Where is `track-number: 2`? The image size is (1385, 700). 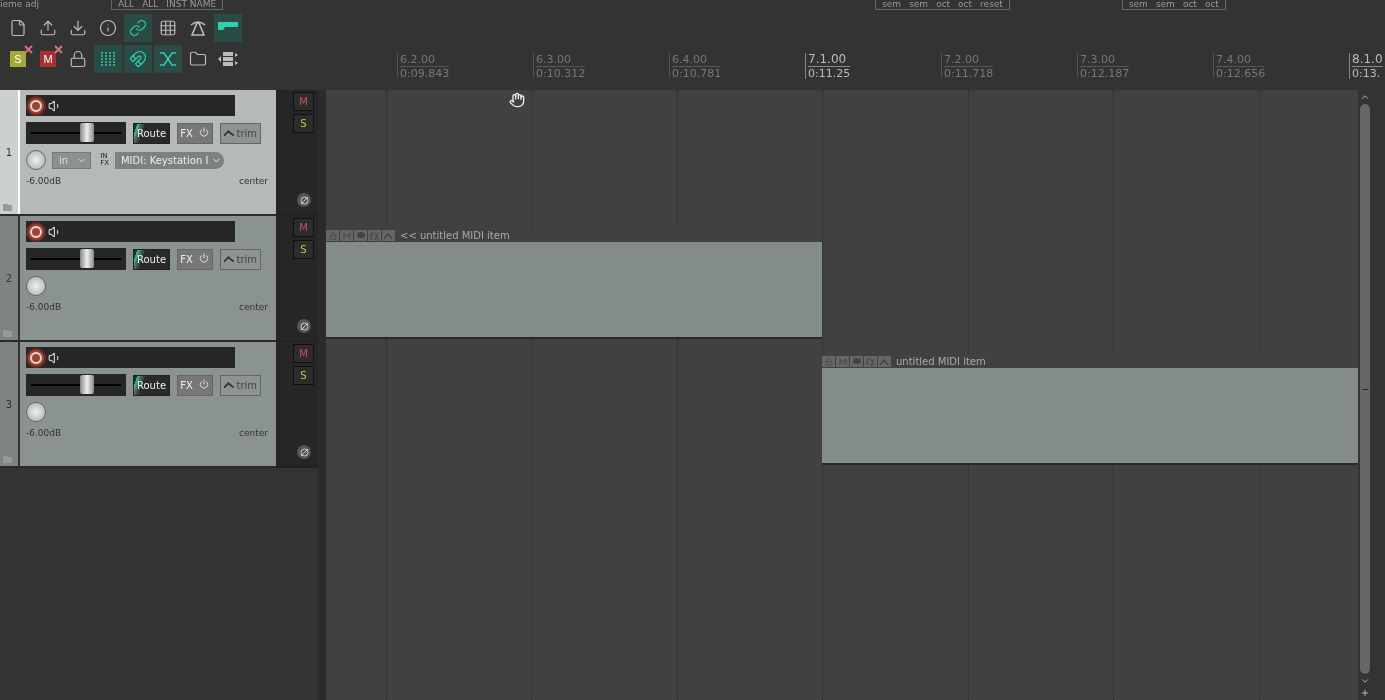
track-number: 2 is located at coordinates (9, 278).